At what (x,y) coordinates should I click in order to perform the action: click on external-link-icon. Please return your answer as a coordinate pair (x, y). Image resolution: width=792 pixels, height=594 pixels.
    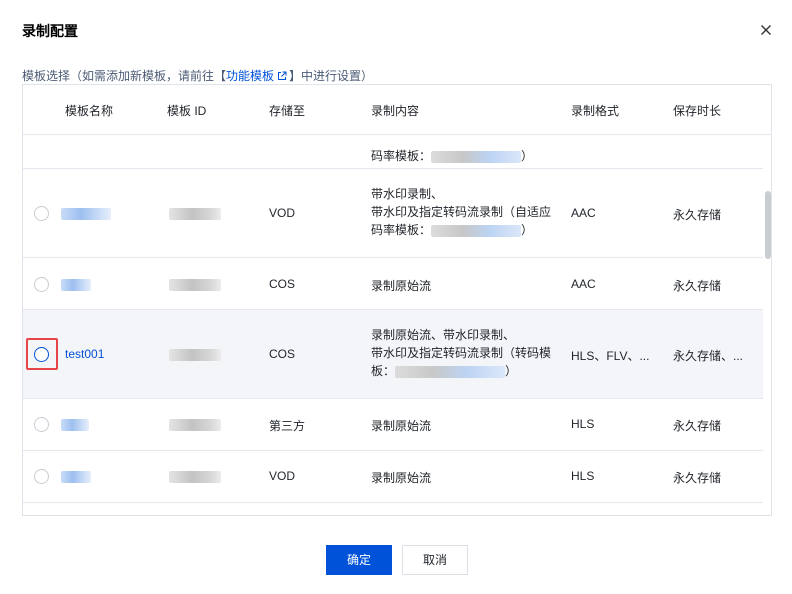
    Looking at the image, I should click on (282, 75).